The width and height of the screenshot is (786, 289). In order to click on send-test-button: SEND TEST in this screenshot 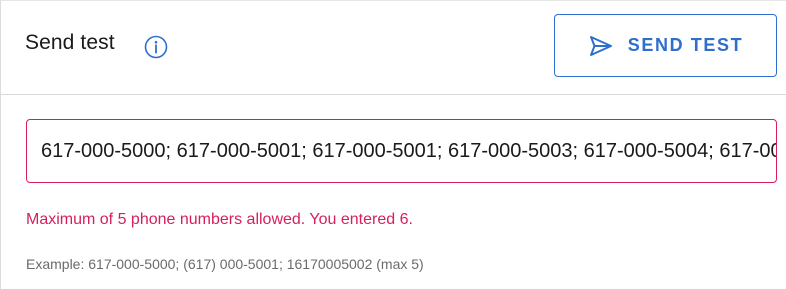, I will do `click(665, 45)`.